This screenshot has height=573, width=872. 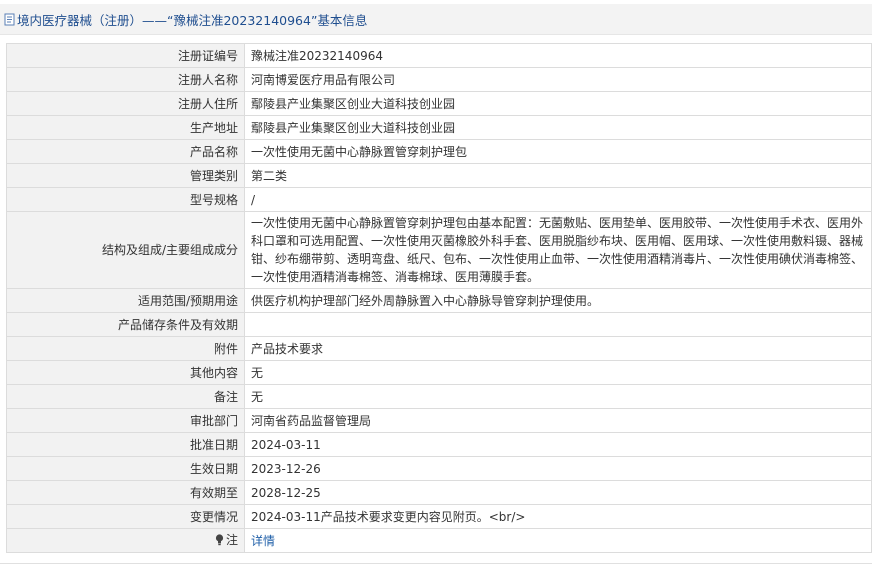 I want to click on field-label: 结构及组成/主要组成成分, so click(x=125, y=250).